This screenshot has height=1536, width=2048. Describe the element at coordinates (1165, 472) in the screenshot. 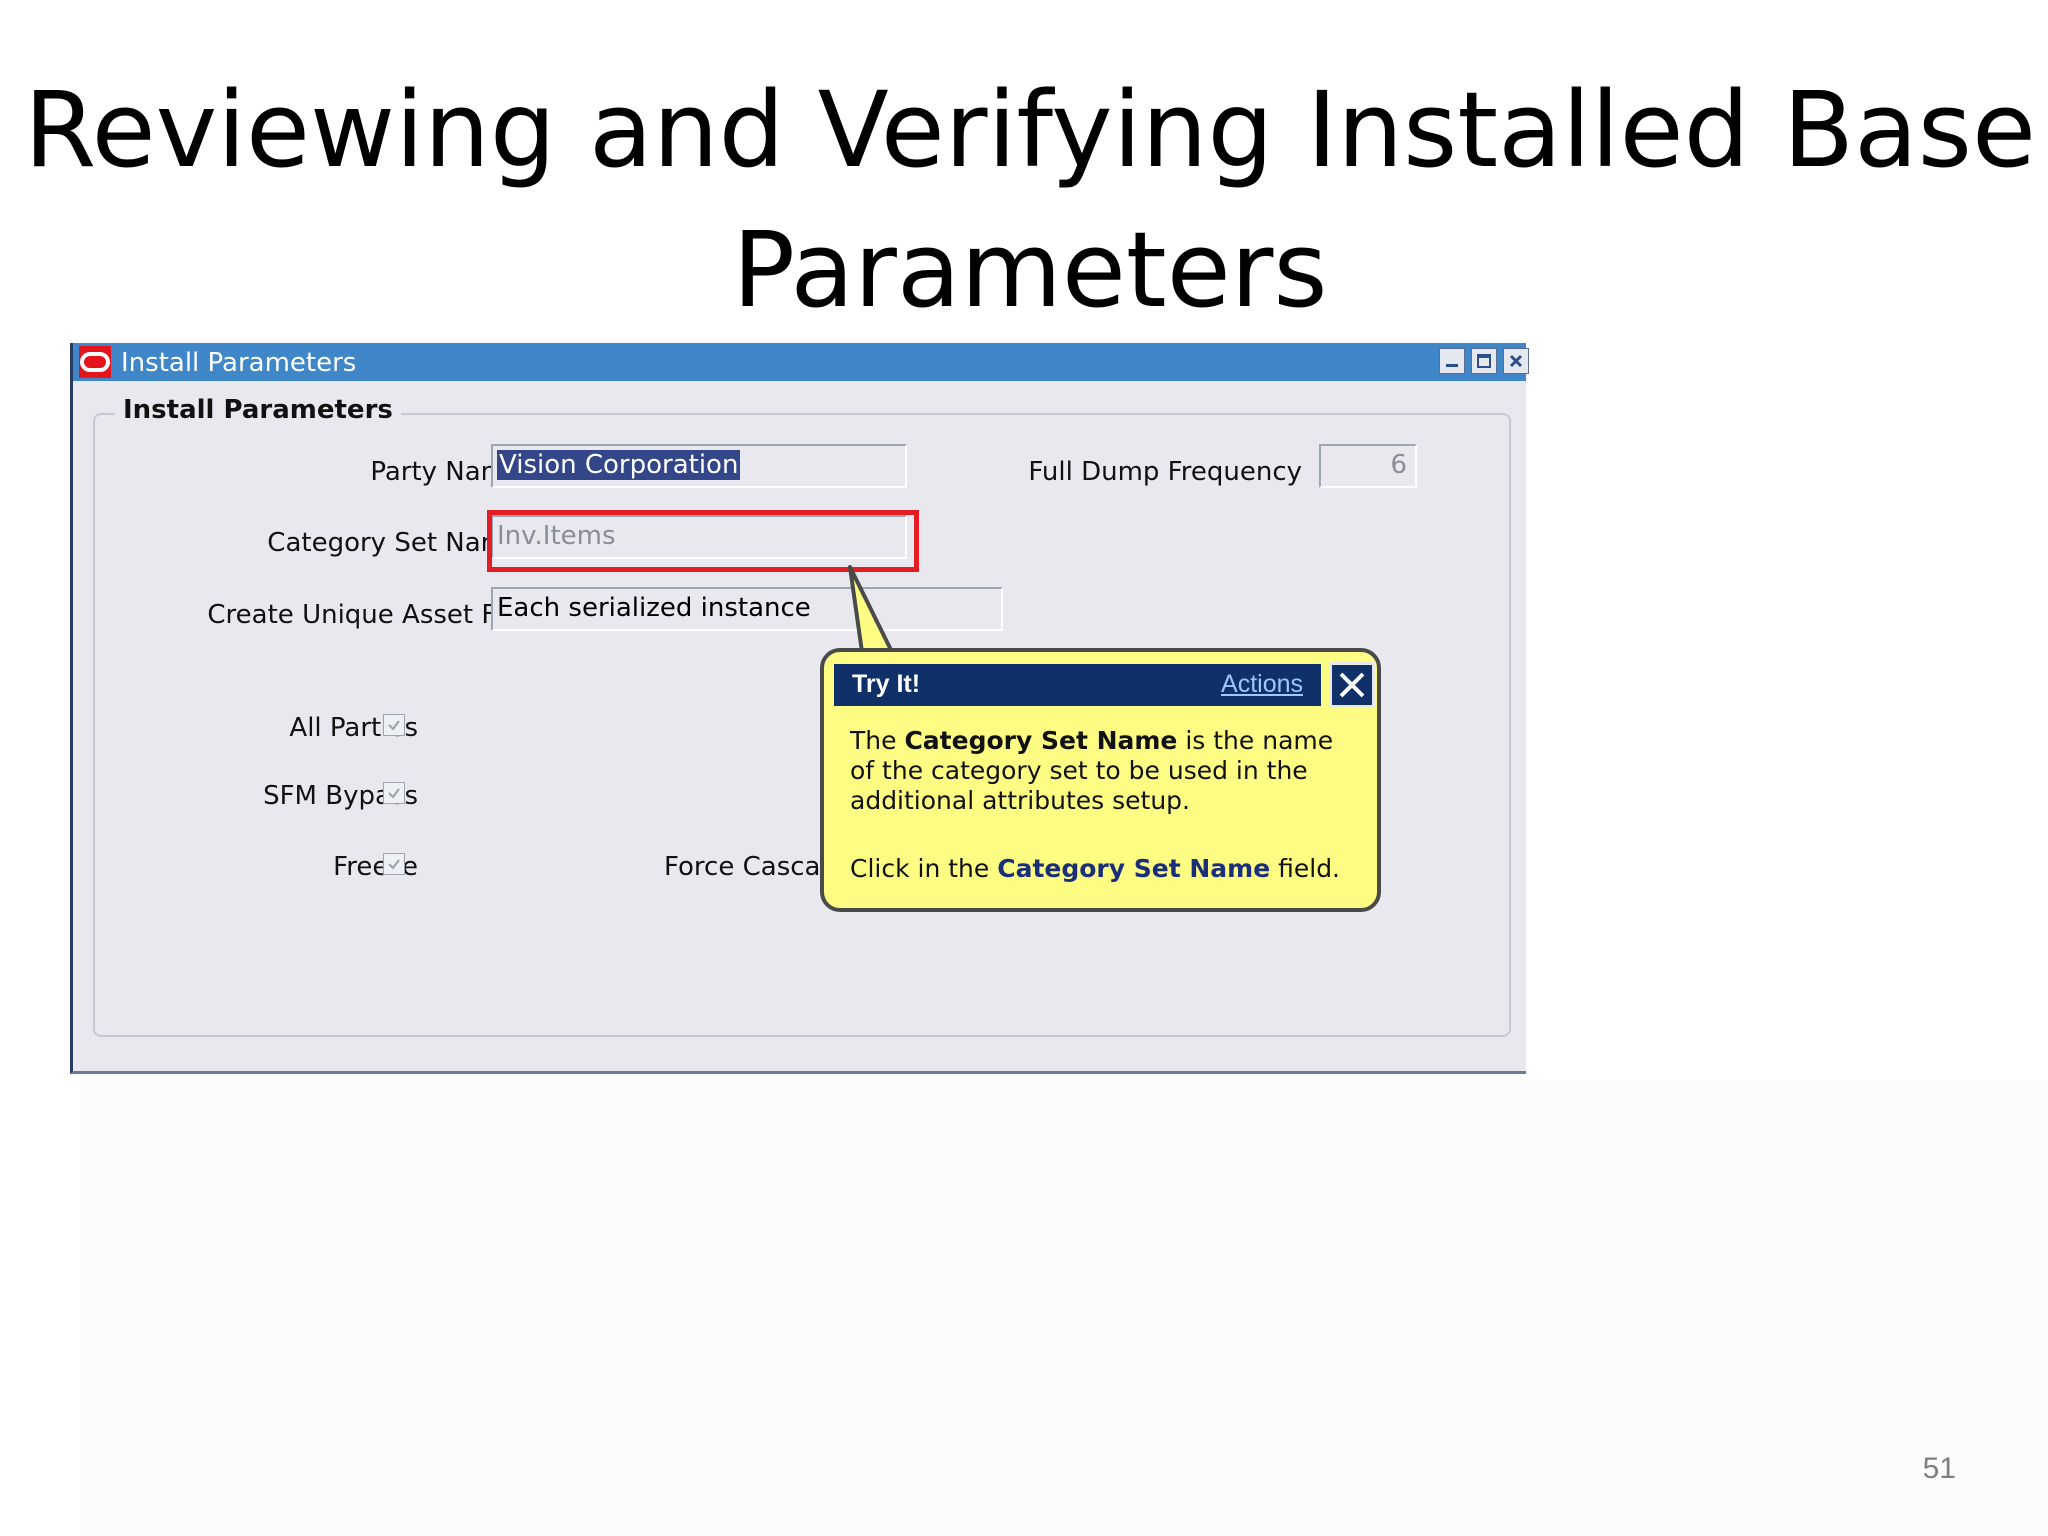

I see `full-dump-frequency-label: Full Dump Frequency` at that location.